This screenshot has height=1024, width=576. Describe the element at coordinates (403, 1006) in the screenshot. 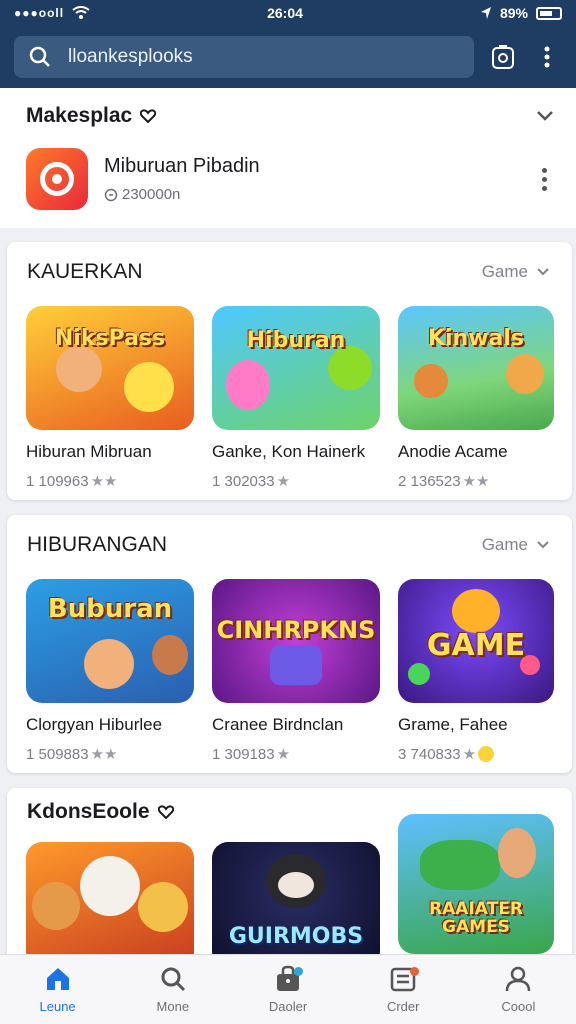

I see `nav-label: Crder` at that location.